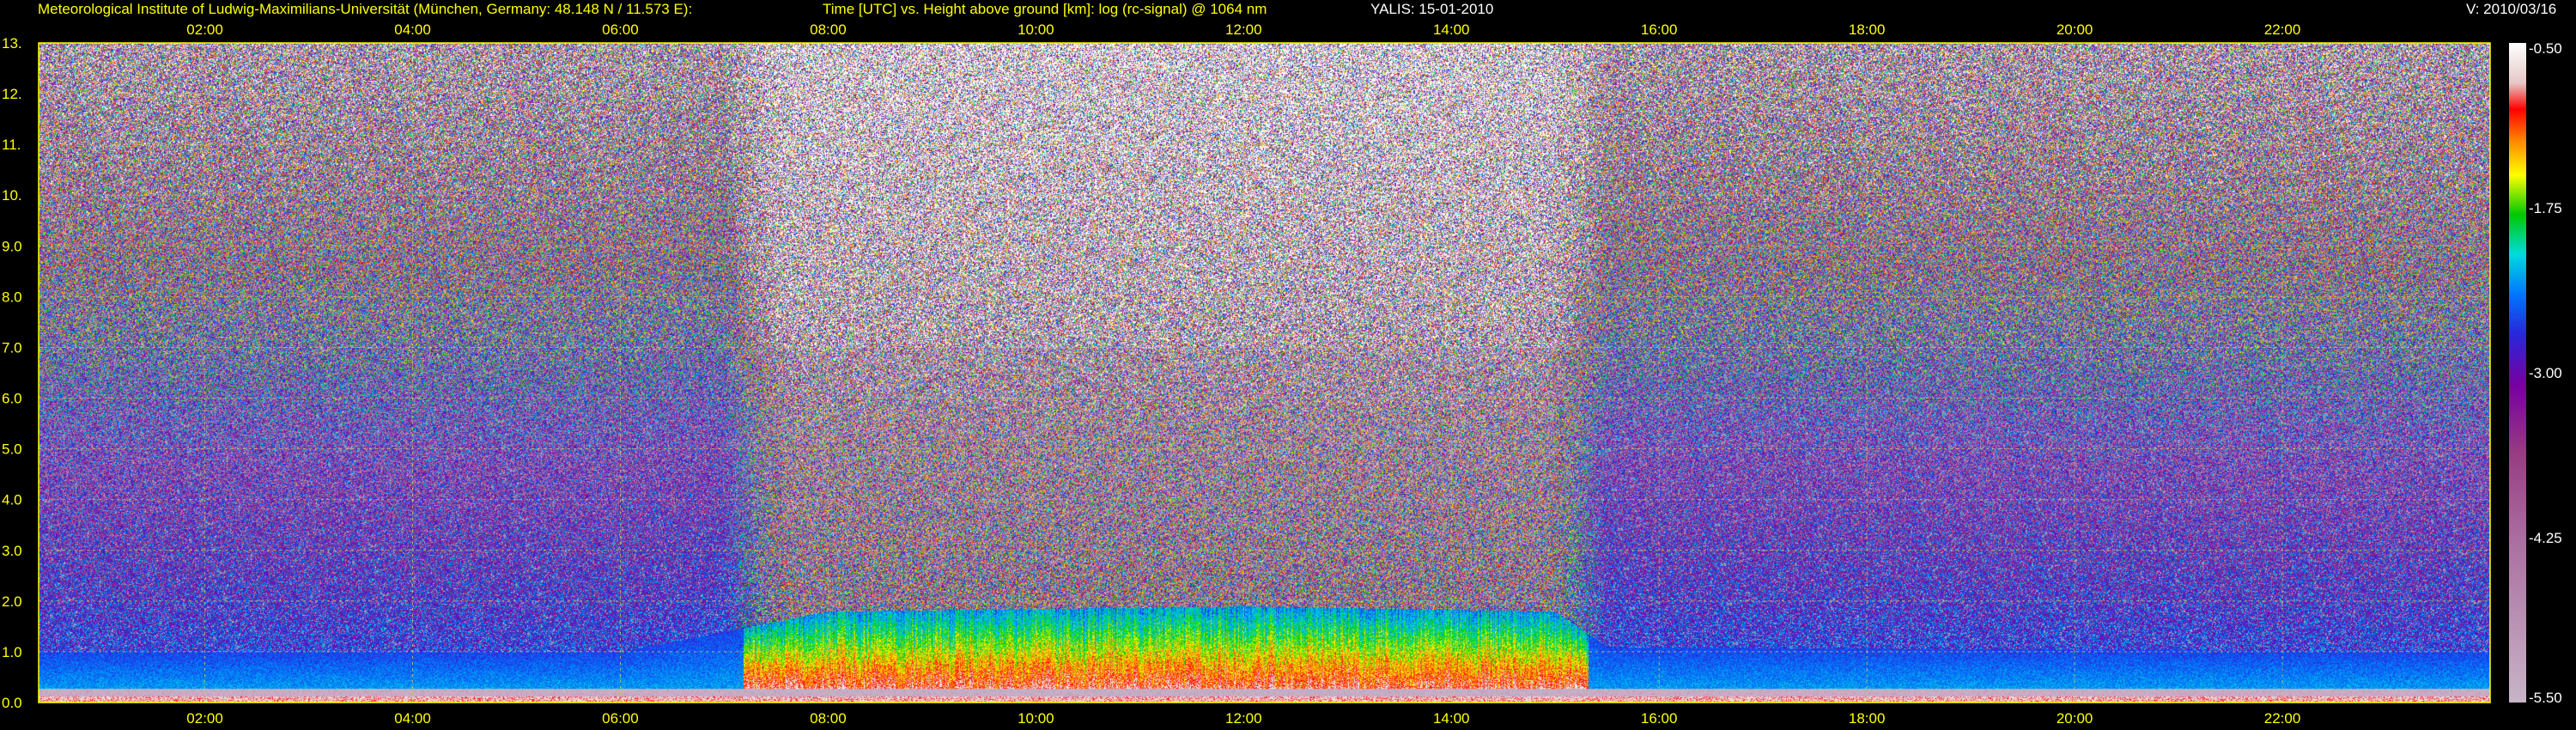 The height and width of the screenshot is (730, 2576). What do you see at coordinates (1660, 29) in the screenshot?
I see `x-tick-label-top: 16:00` at bounding box center [1660, 29].